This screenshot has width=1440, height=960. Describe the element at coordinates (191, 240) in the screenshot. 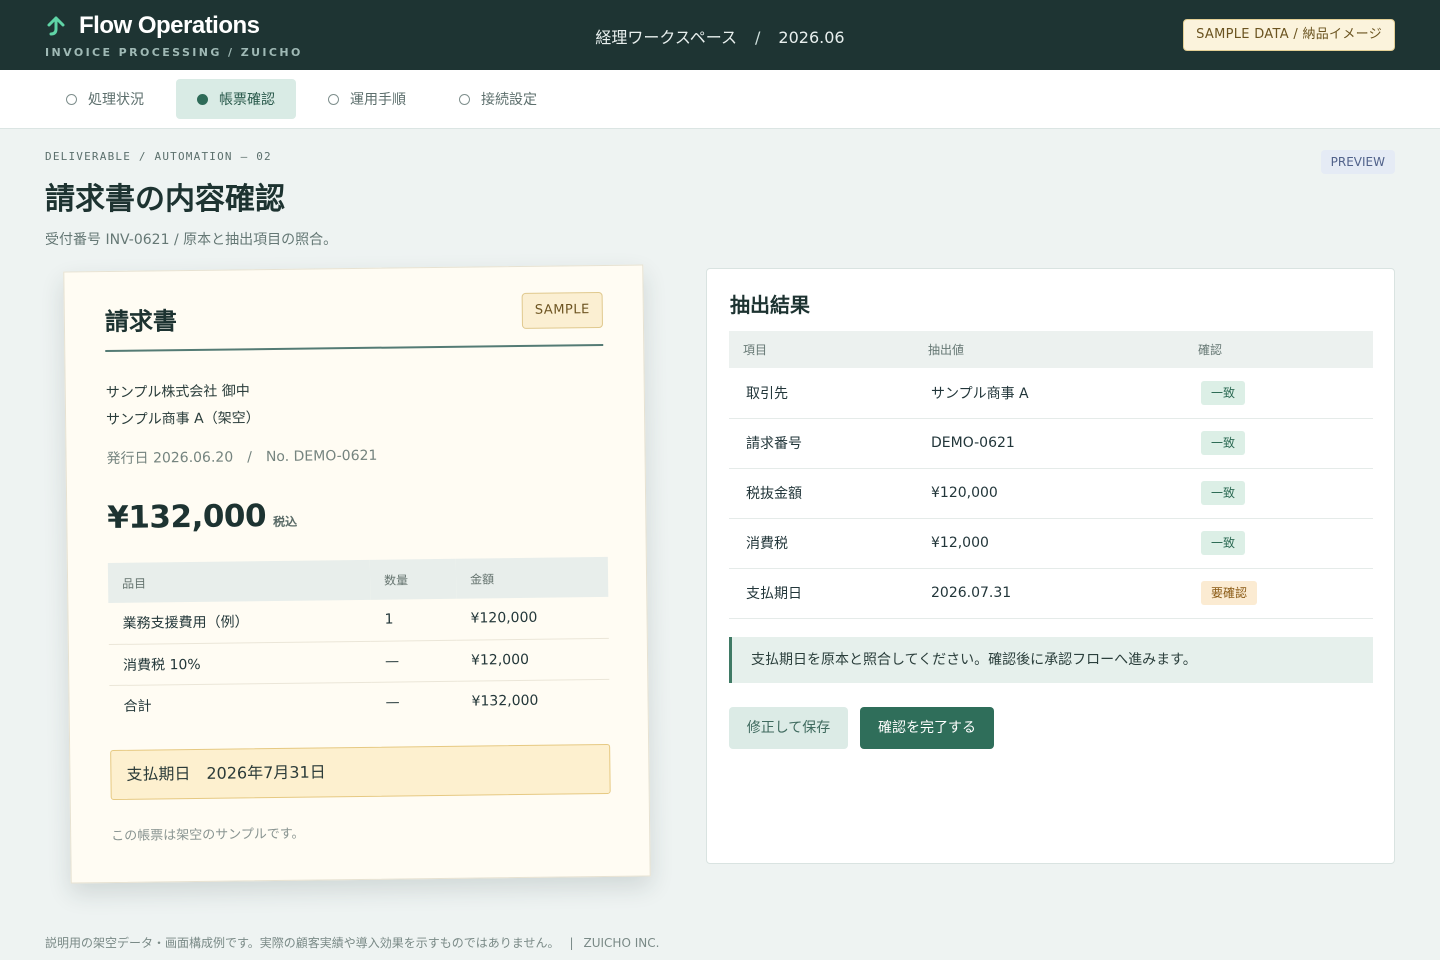

I see `page-subtitle: 受付番号 INV-0621 / 原本と抽出項目の照合。` at that location.